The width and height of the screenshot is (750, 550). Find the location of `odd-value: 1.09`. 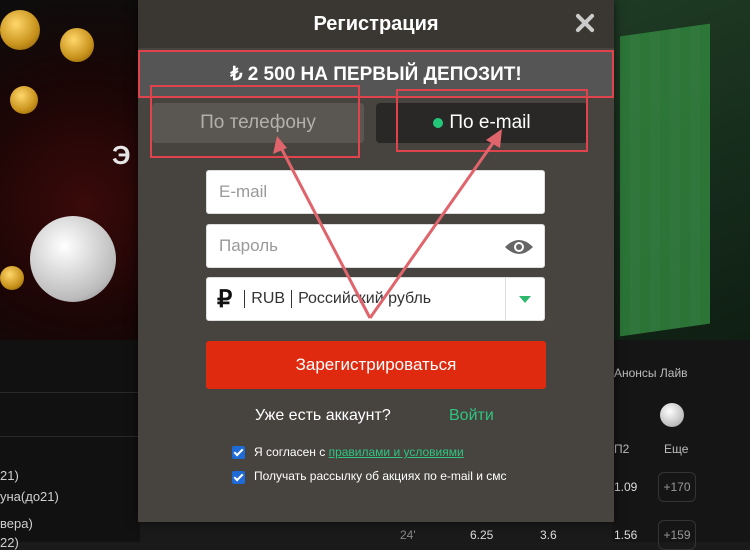

odd-value: 1.09 is located at coordinates (625, 487).